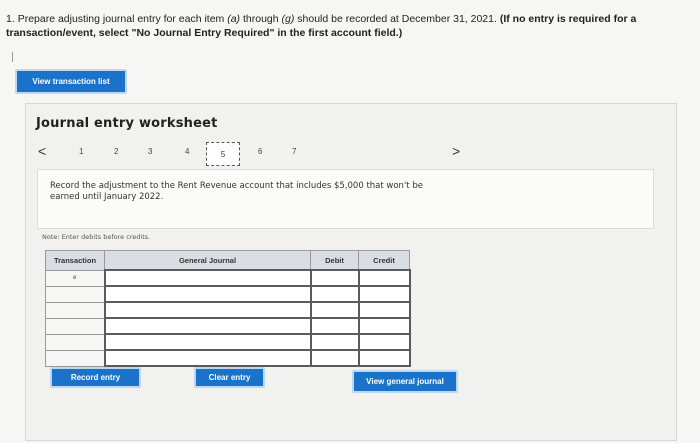  What do you see at coordinates (456, 151) in the screenshot?
I see `next-page-arrow: >` at bounding box center [456, 151].